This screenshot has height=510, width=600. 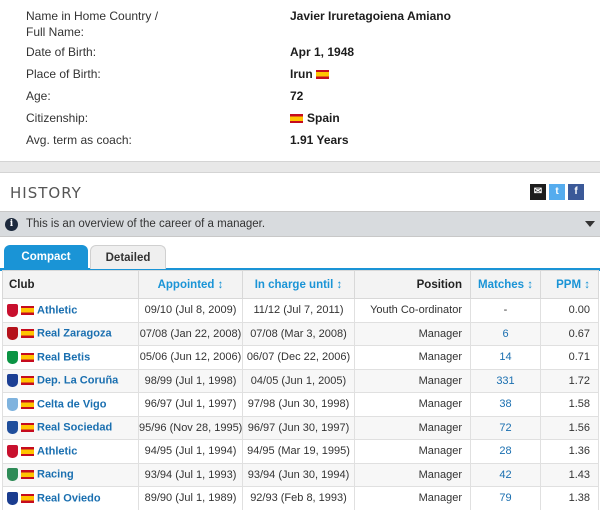 What do you see at coordinates (569, 474) in the screenshot?
I see `ppm-cell: 1.43` at bounding box center [569, 474].